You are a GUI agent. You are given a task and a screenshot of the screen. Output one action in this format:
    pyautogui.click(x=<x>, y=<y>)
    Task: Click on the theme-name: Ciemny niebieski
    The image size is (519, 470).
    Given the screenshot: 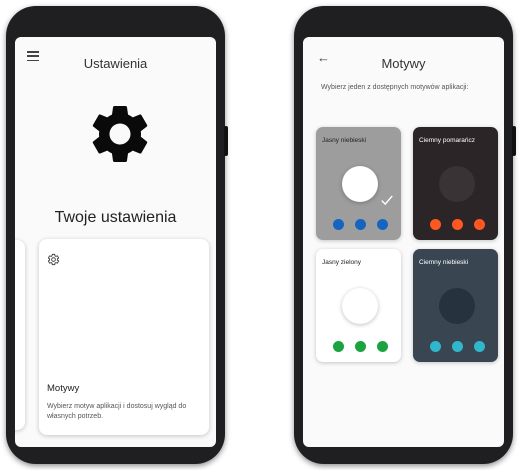 What is the action you would take?
    pyautogui.click(x=444, y=262)
    